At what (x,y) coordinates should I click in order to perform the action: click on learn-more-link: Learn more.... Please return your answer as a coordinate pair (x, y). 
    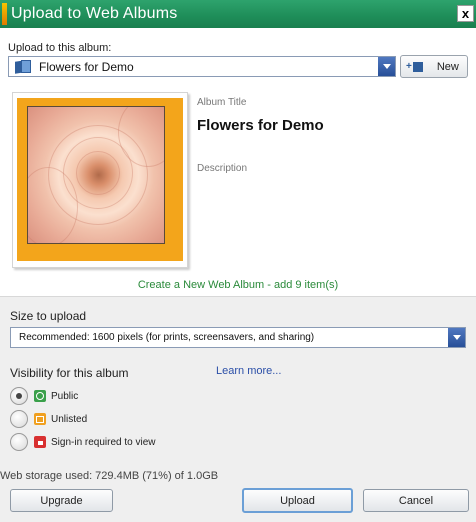
    Looking at the image, I should click on (248, 371).